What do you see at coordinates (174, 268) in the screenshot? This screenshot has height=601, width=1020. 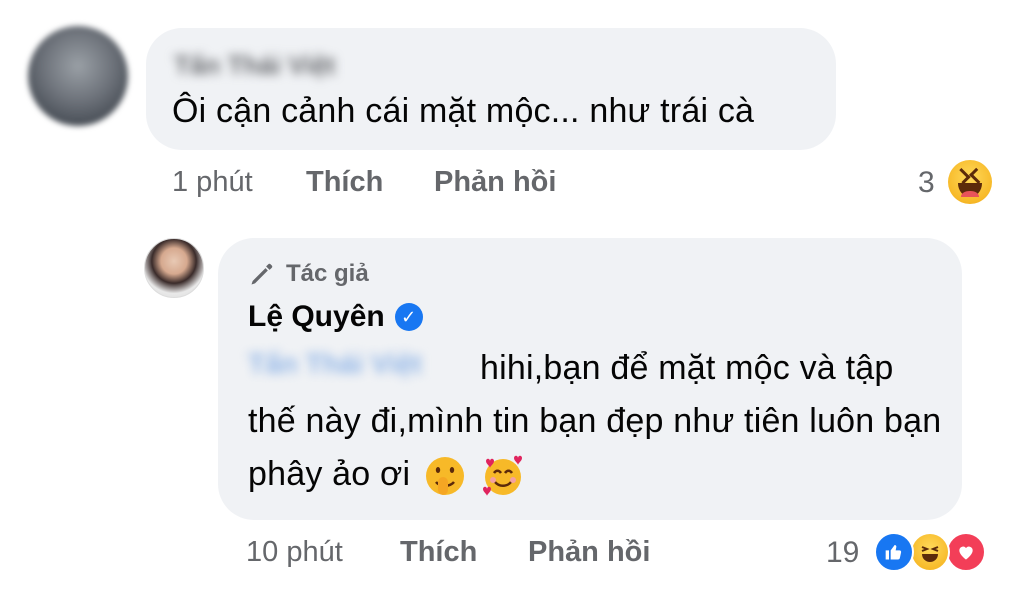 I see `author-avatar` at bounding box center [174, 268].